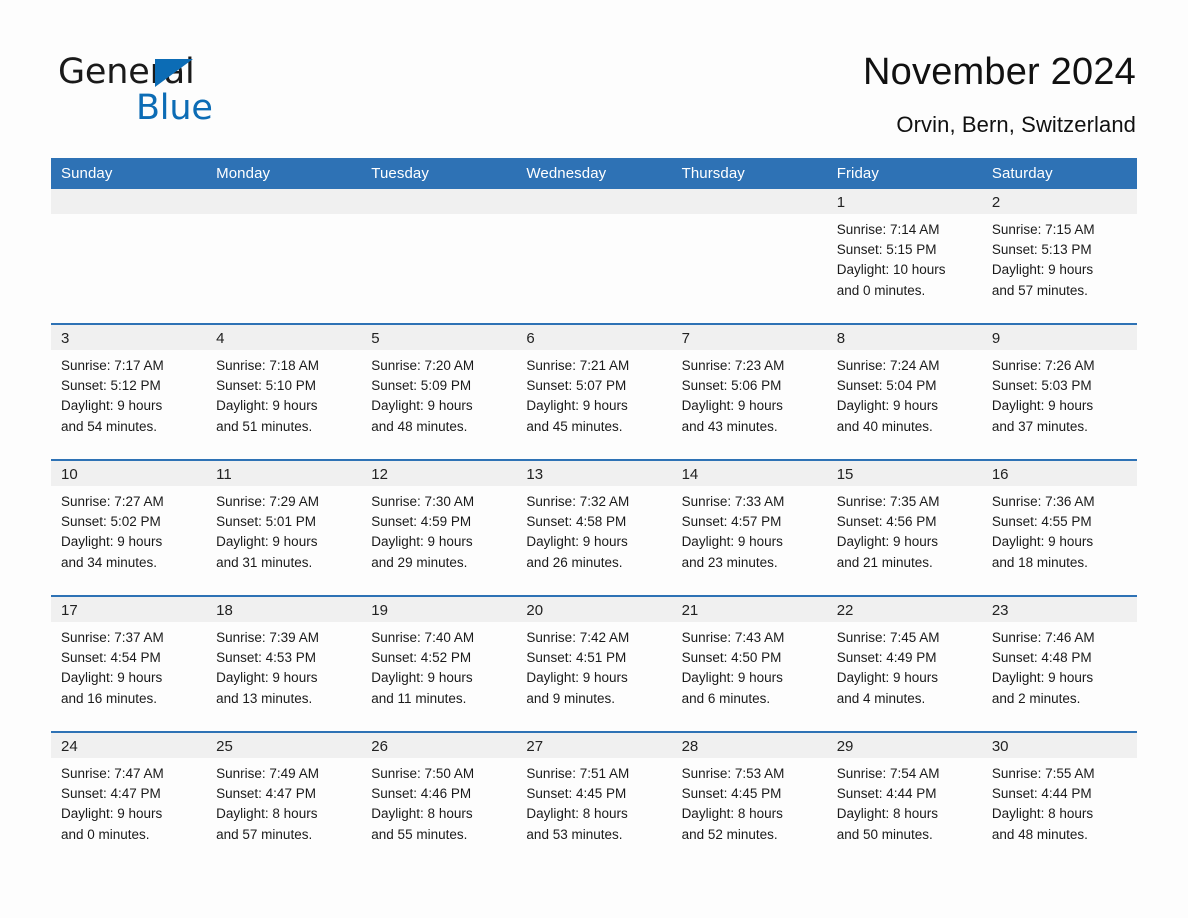 This screenshot has height=918, width=1188. Describe the element at coordinates (284, 201) in the screenshot. I see `day-number` at that location.